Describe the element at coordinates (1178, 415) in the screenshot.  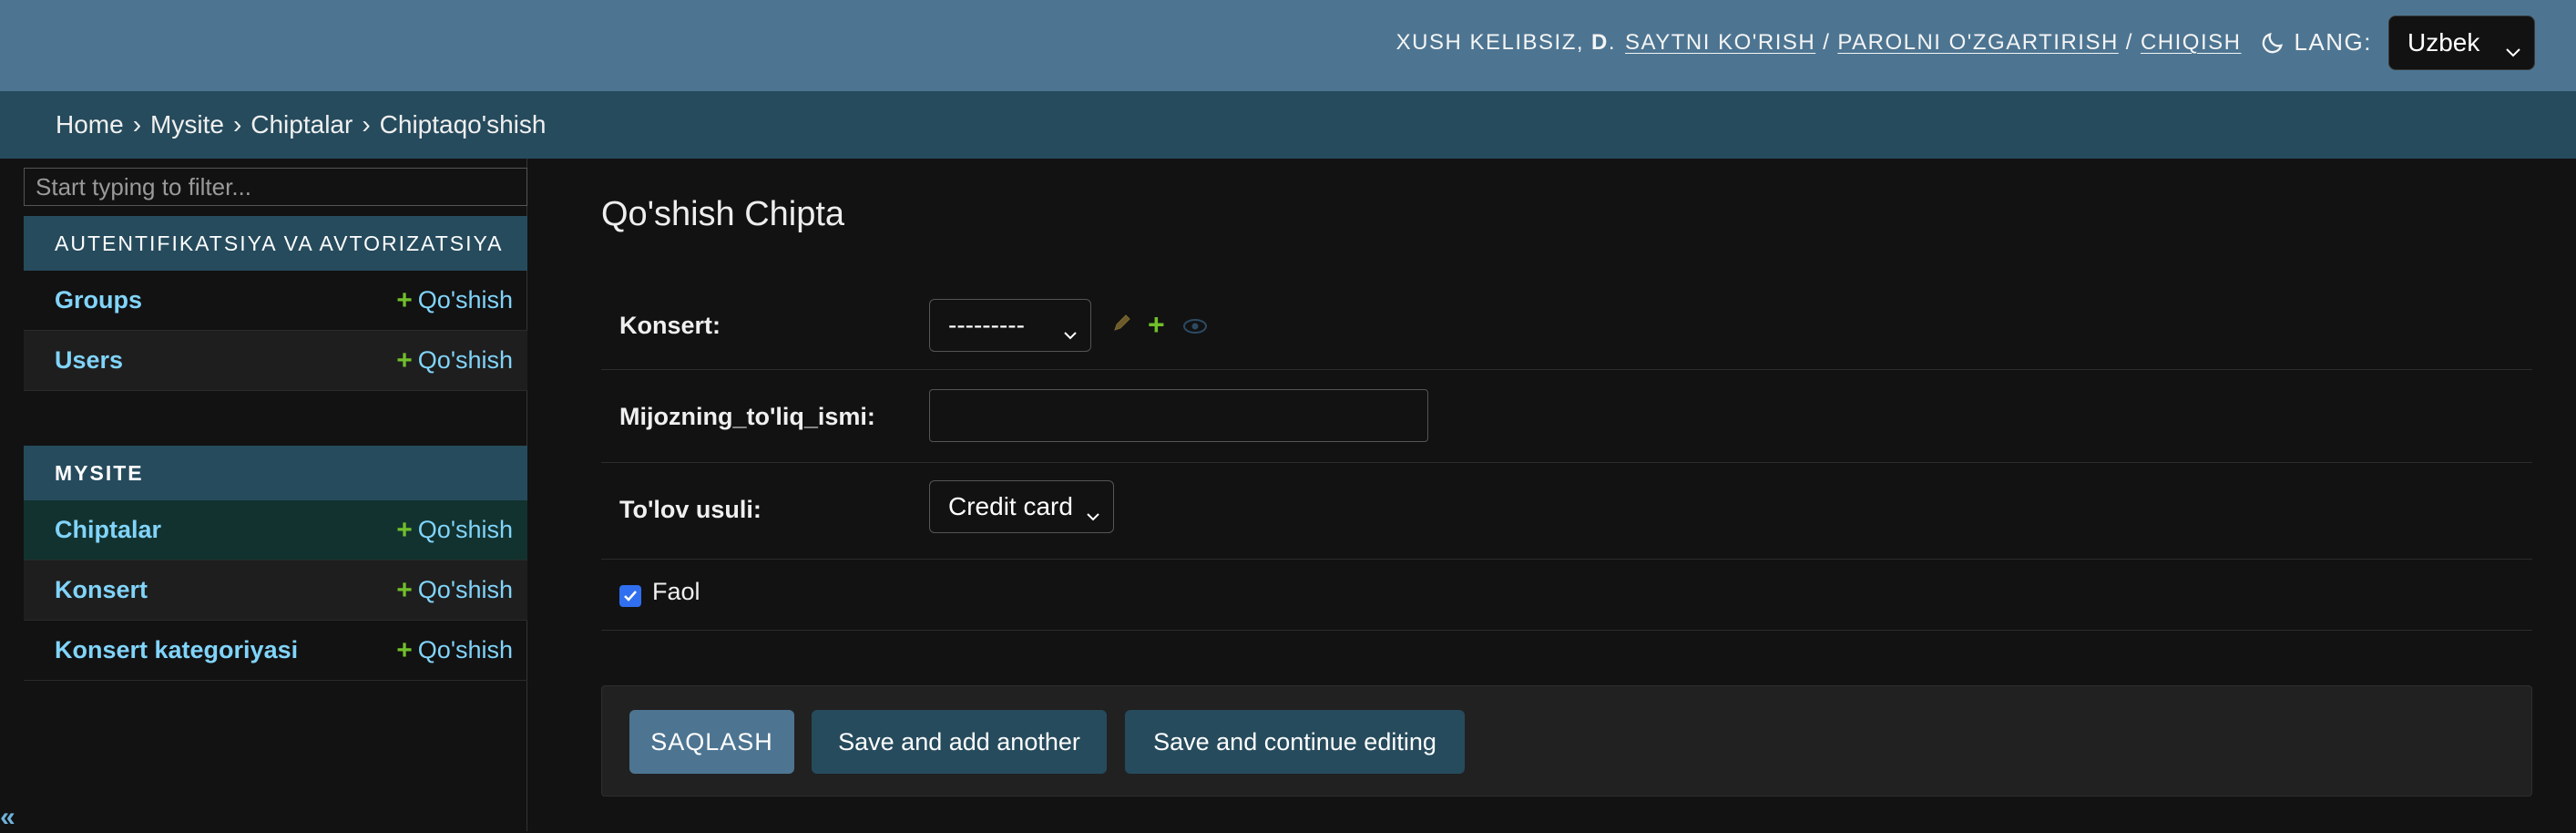
I see `mijoz-full-name-input` at that location.